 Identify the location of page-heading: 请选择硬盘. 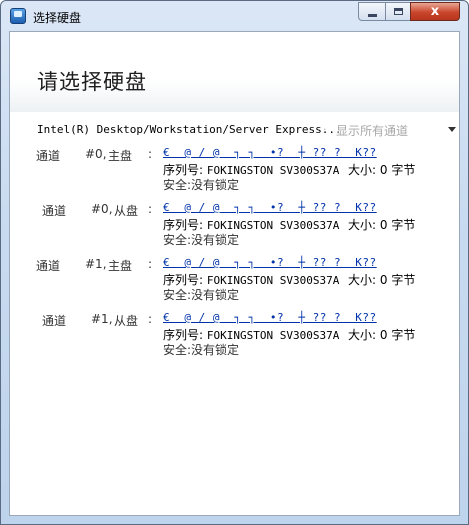
(92, 82).